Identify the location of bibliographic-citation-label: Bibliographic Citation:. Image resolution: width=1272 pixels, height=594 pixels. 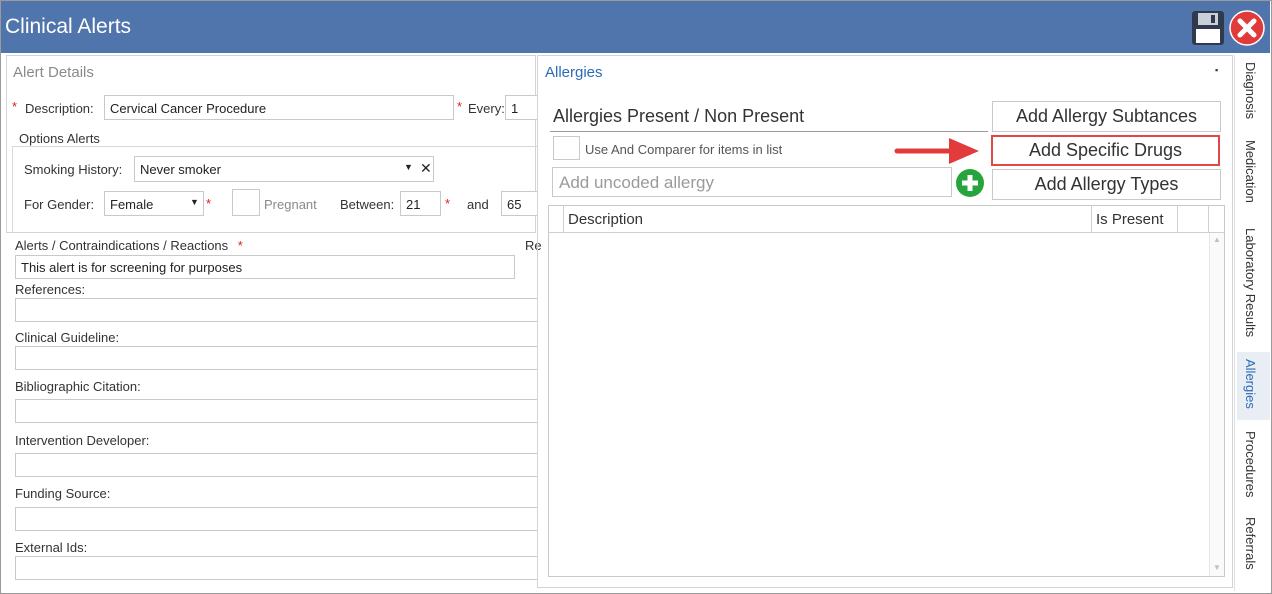
(78, 386).